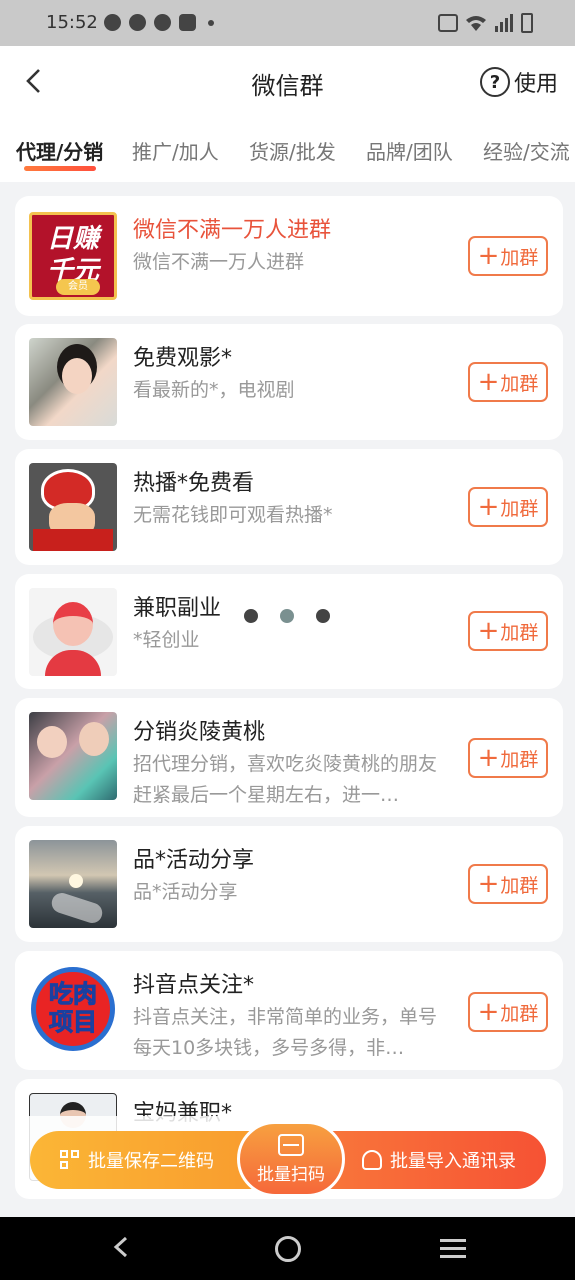 This screenshot has height=1280, width=575. What do you see at coordinates (70, 1160) in the screenshot?
I see `qr-code-icon` at bounding box center [70, 1160].